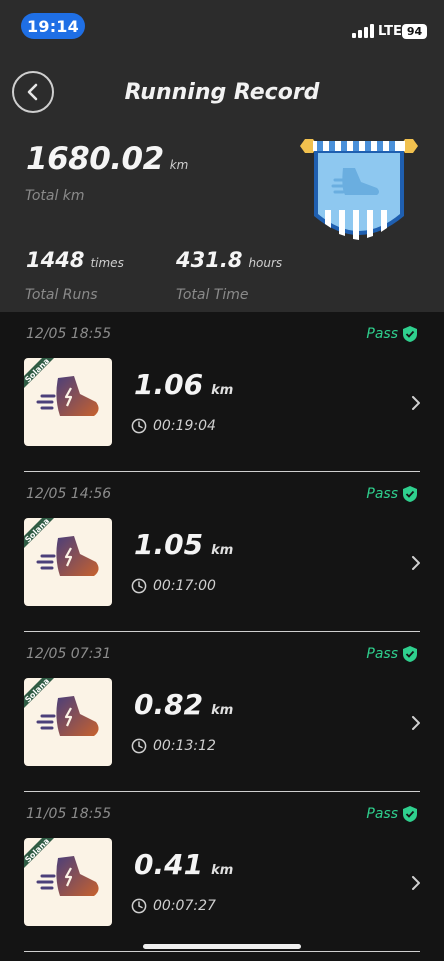 Image resolution: width=444 pixels, height=961 pixels. Describe the element at coordinates (169, 384) in the screenshot. I see `distance-value: 1.06` at that location.